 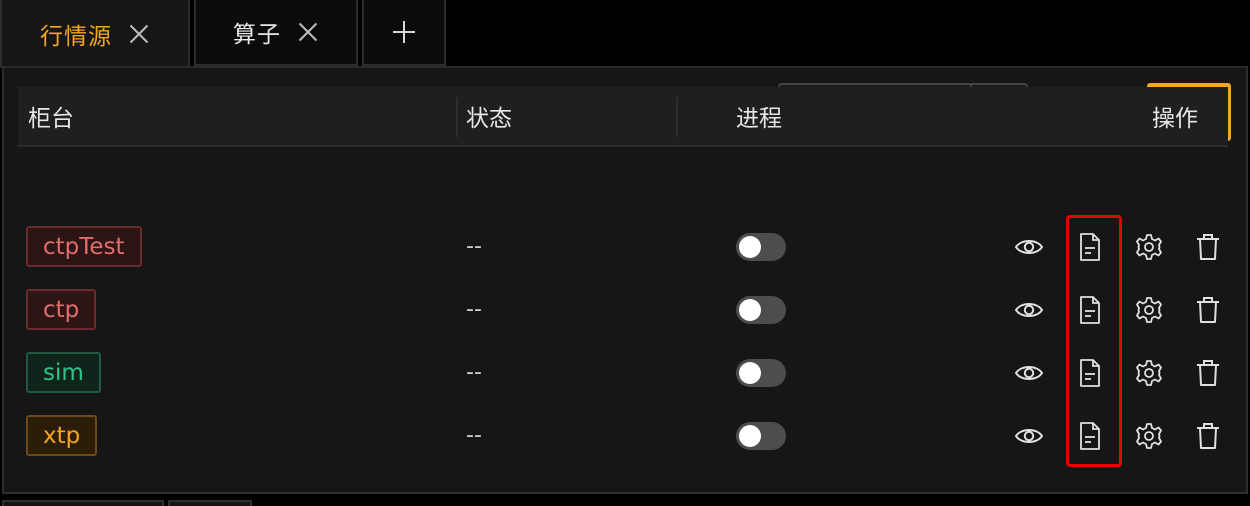 What do you see at coordinates (623, 246) in the screenshot?
I see `table-row: ctpTest --` at bounding box center [623, 246].